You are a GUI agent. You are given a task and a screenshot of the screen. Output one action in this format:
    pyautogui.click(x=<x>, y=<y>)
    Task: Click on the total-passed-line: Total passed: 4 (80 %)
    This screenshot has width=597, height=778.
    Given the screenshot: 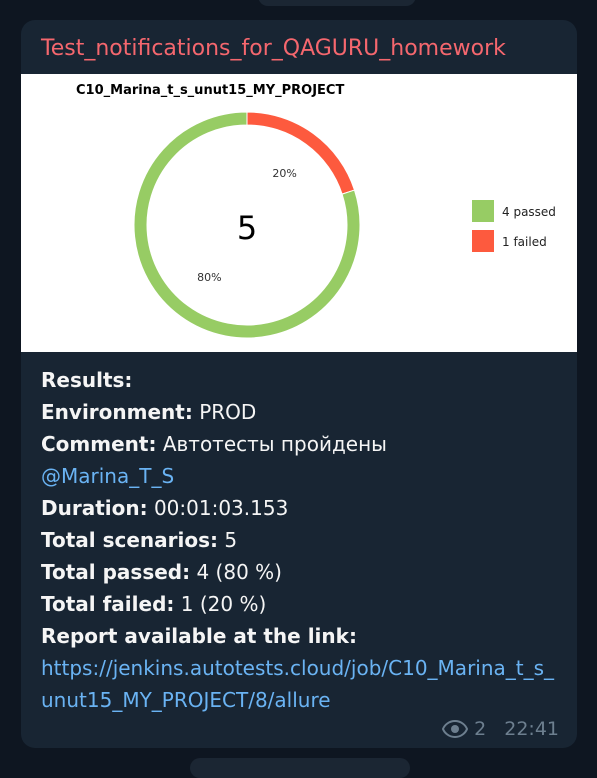 What is the action you would take?
    pyautogui.click(x=301, y=572)
    